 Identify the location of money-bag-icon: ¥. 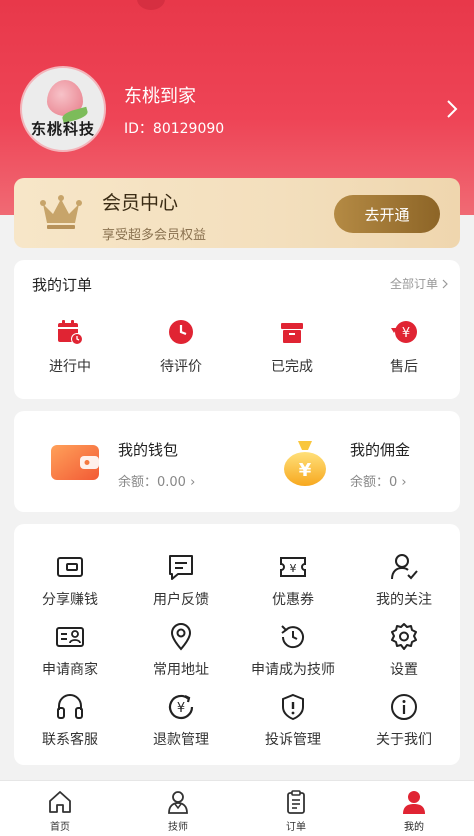
(305, 462).